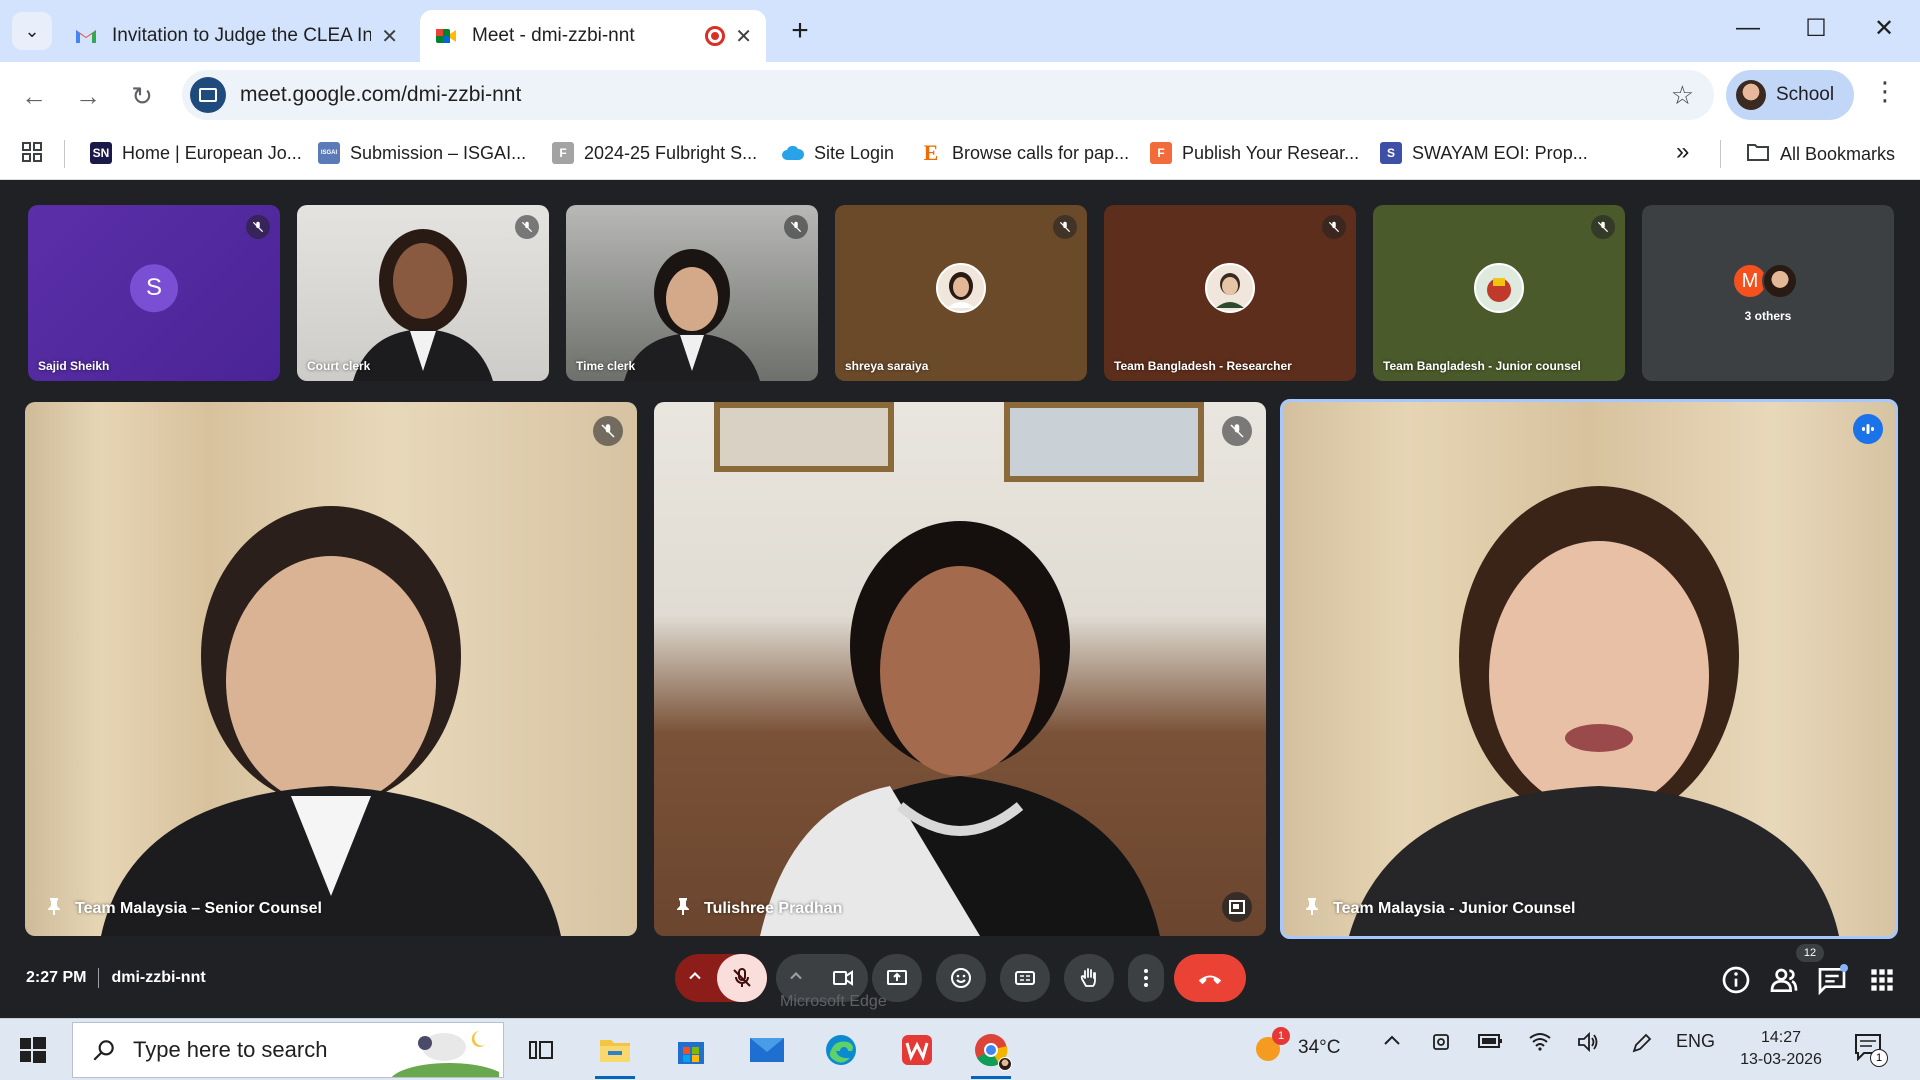  What do you see at coordinates (1720, 154) in the screenshot?
I see `divider` at bounding box center [1720, 154].